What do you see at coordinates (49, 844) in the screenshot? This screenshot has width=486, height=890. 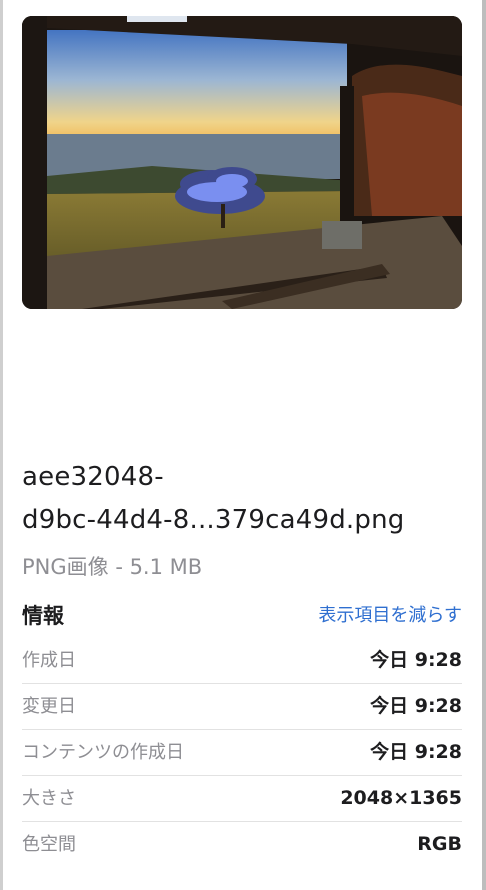 I see `info-row-label: 色空間` at bounding box center [49, 844].